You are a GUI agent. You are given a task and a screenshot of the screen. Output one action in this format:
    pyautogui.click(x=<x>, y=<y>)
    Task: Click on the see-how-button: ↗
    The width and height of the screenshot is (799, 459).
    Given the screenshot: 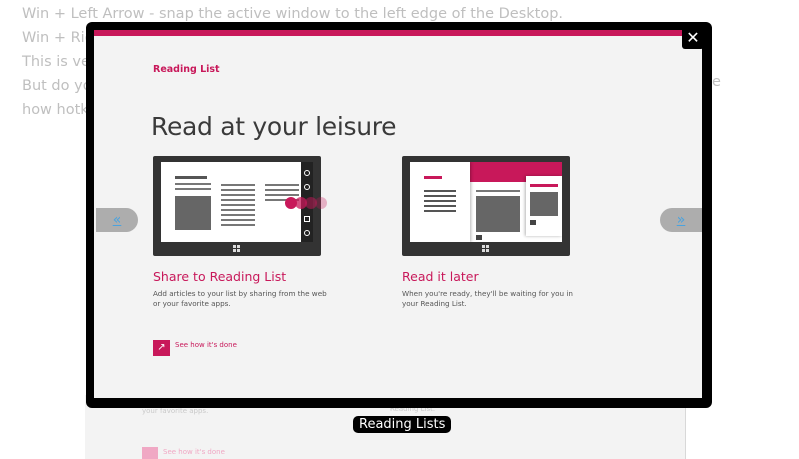 What is the action you would take?
    pyautogui.click(x=161, y=348)
    